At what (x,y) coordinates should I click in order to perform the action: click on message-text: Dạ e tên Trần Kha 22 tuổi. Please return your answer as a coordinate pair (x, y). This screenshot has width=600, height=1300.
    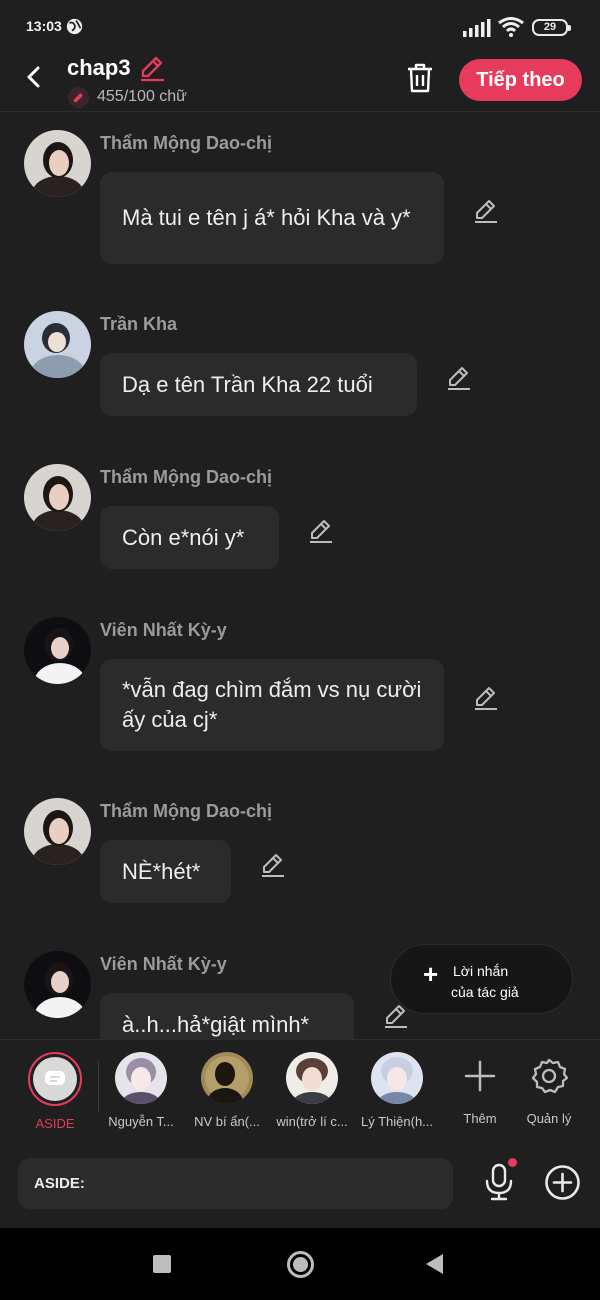
    Looking at the image, I should click on (247, 384).